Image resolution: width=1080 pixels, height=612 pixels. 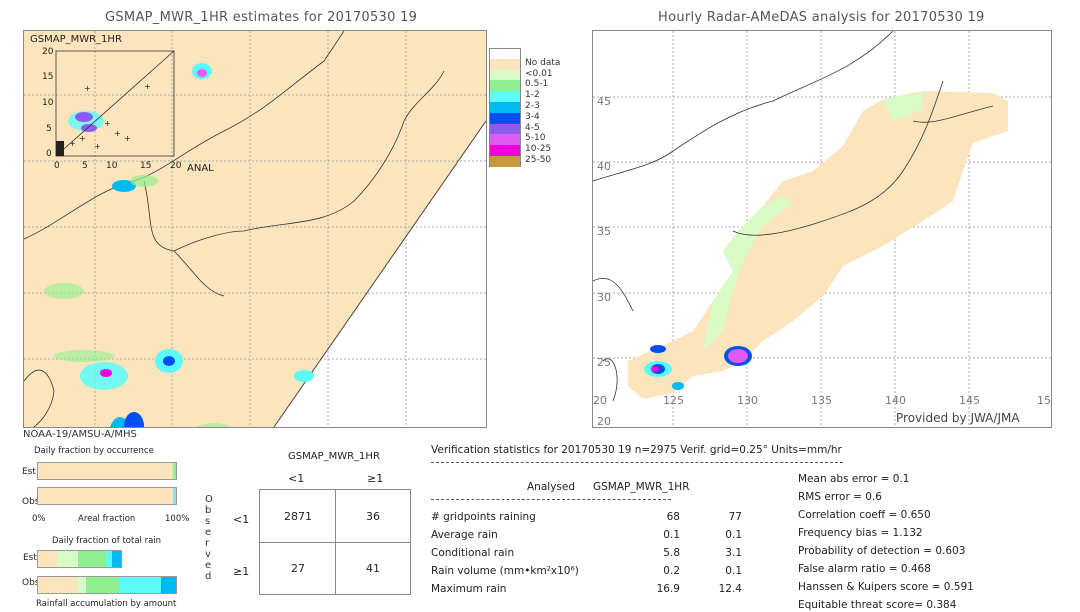 I want to click on x-tick-10: 10, so click(x=112, y=166).